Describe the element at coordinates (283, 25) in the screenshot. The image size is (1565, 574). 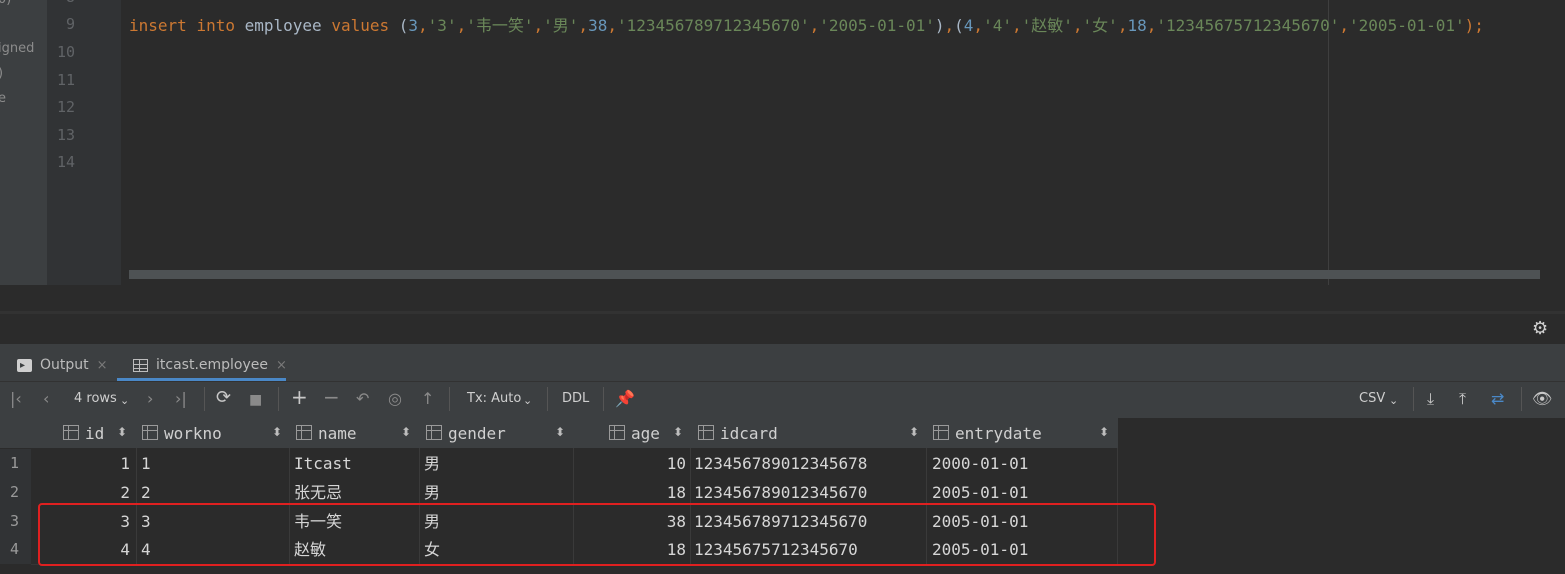
I see `table-name: employee` at that location.